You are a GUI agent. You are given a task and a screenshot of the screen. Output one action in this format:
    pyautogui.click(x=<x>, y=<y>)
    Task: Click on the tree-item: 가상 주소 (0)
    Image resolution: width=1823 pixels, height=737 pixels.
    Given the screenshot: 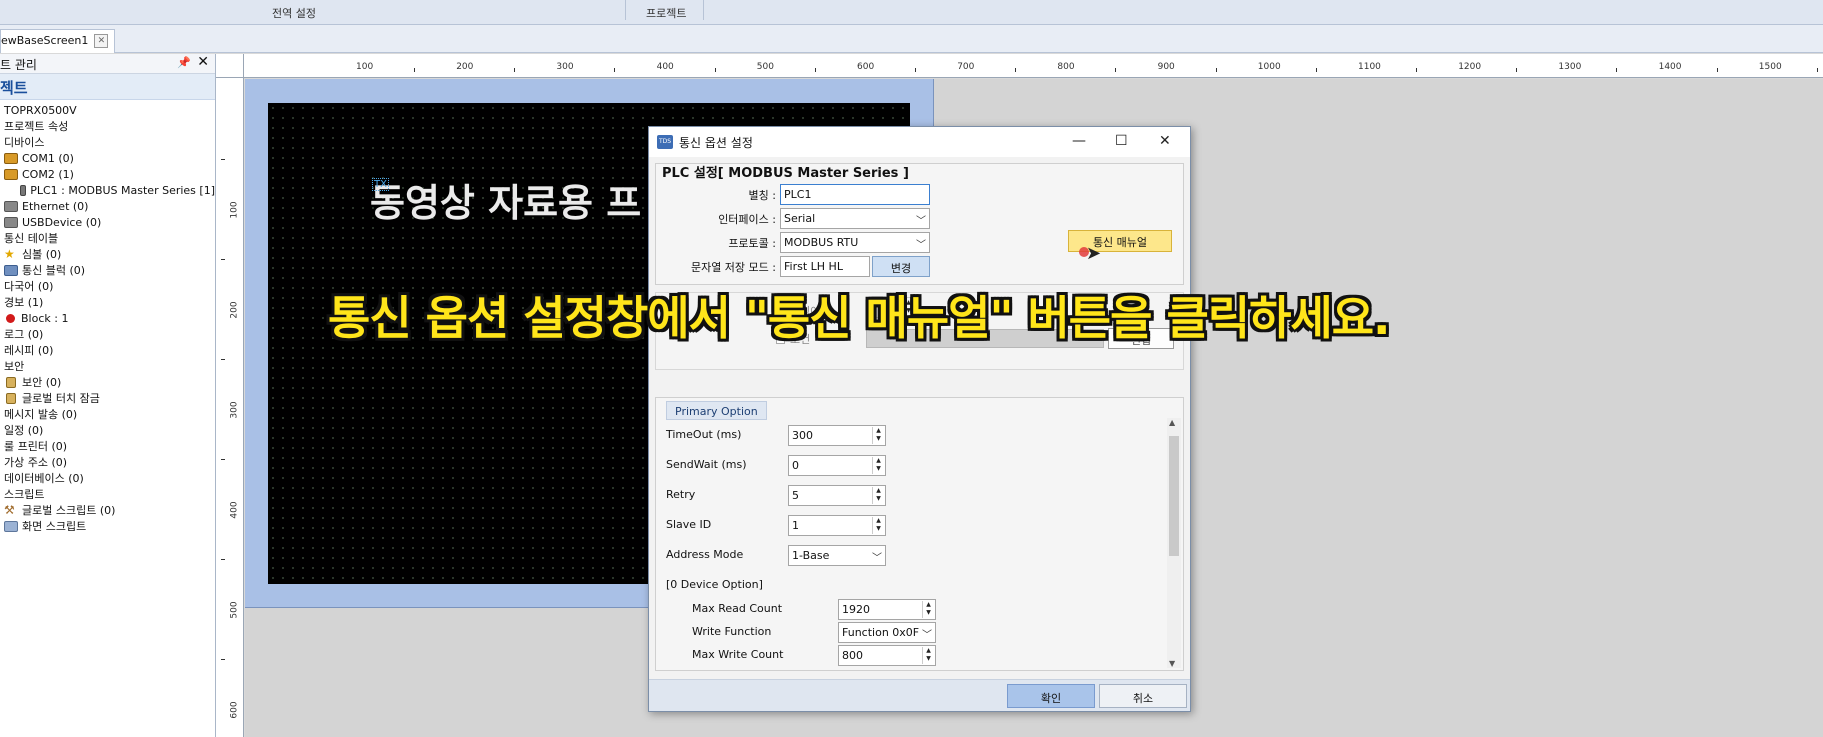 What is the action you would take?
    pyautogui.click(x=107, y=462)
    